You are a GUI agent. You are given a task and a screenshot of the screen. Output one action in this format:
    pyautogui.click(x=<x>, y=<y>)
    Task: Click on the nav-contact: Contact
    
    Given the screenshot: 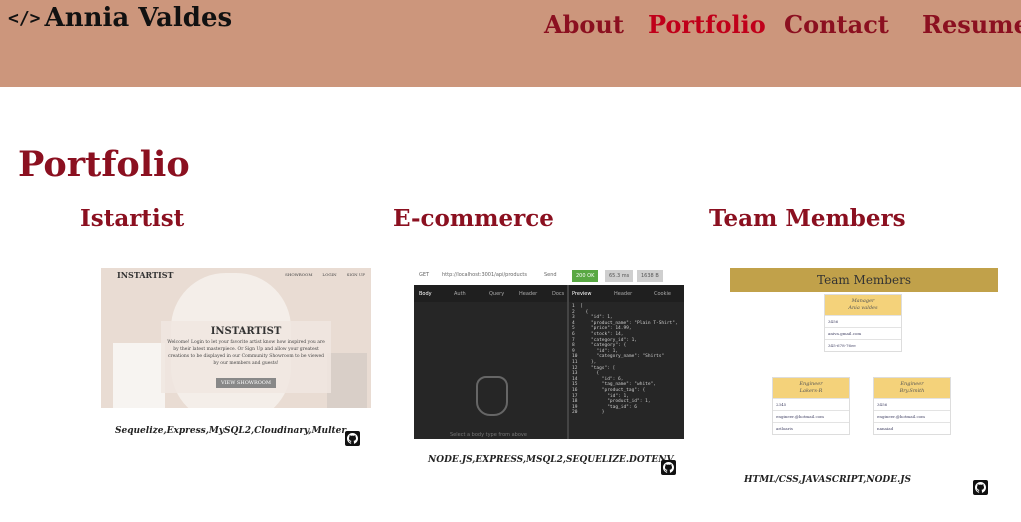 What is the action you would take?
    pyautogui.click(x=836, y=26)
    